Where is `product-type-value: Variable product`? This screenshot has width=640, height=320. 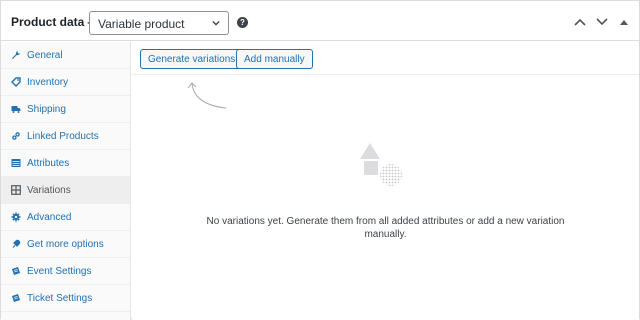 product-type-value: Variable product is located at coordinates (141, 24).